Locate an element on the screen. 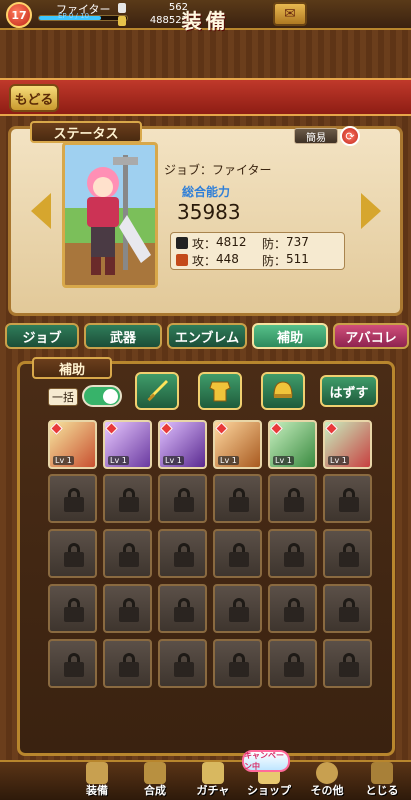 The height and width of the screenshot is (800, 411). magic-attack-icon is located at coordinates (182, 260).